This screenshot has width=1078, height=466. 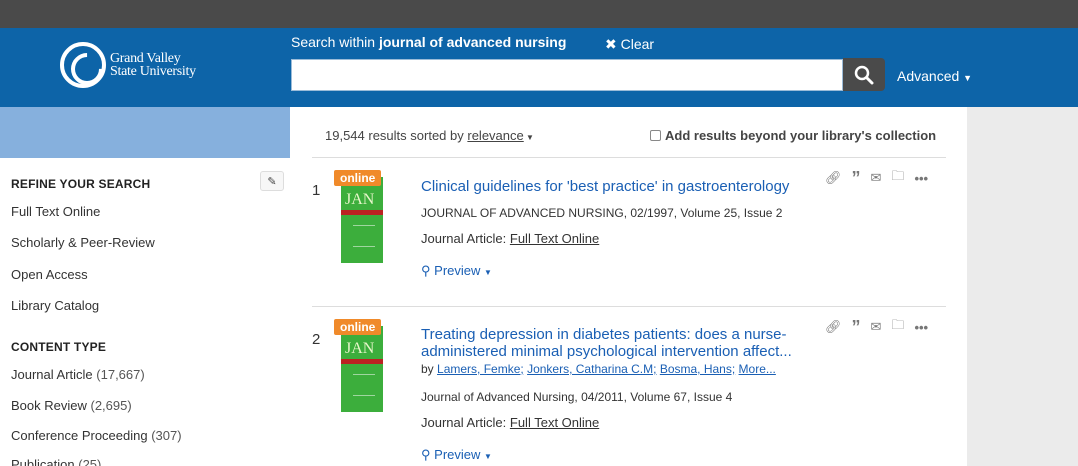 What do you see at coordinates (480, 369) in the screenshot?
I see `author-link: Lamers, Femke;` at bounding box center [480, 369].